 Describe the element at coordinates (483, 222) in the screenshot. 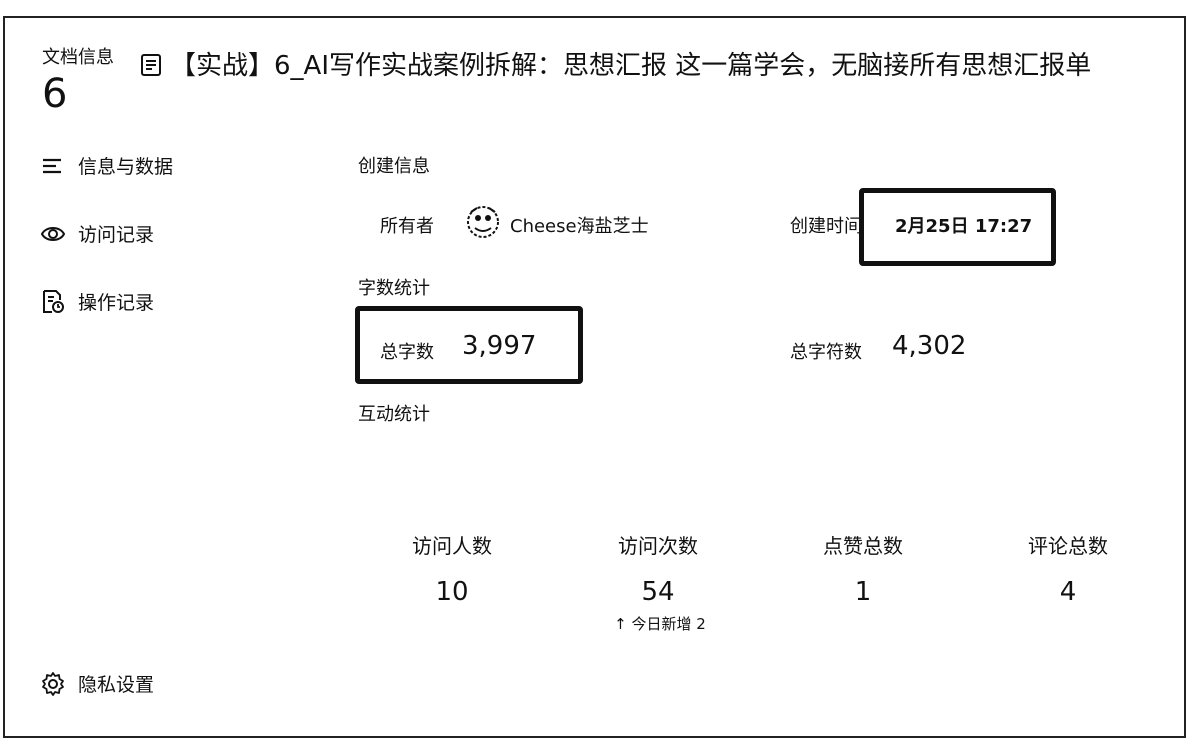

I see `avatar` at that location.